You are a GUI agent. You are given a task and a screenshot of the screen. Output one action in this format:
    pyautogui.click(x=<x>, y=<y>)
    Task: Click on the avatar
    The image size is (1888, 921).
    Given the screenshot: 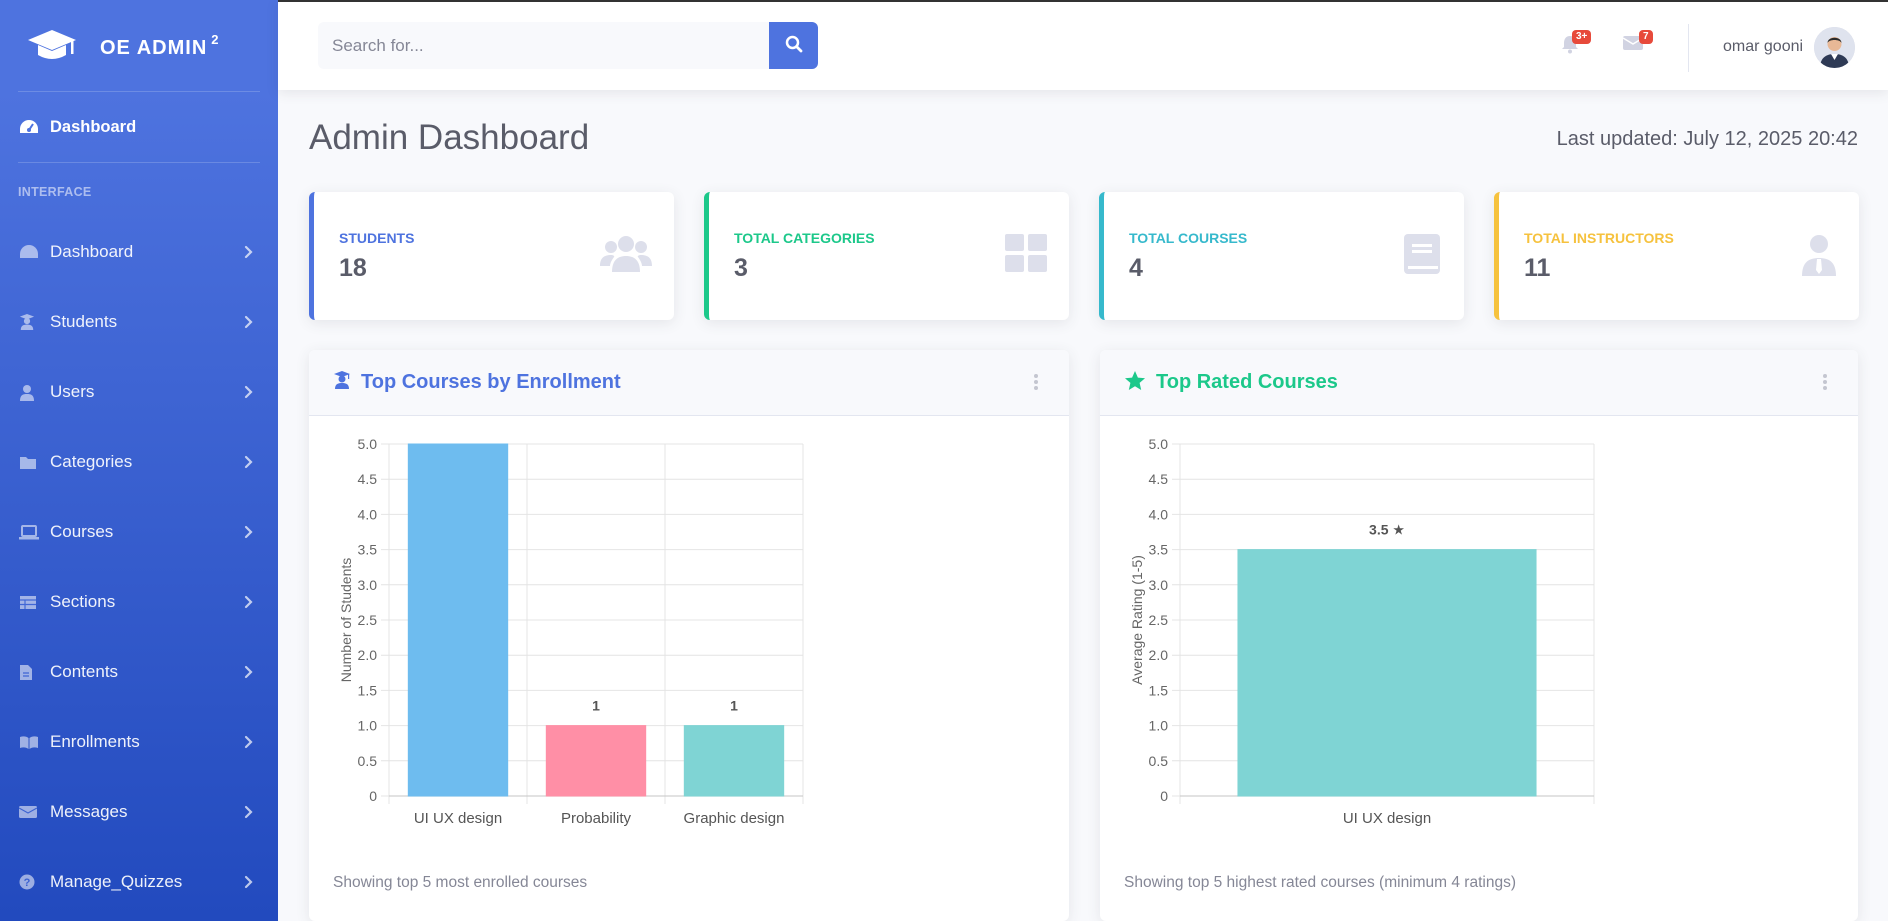 What is the action you would take?
    pyautogui.click(x=1834, y=47)
    